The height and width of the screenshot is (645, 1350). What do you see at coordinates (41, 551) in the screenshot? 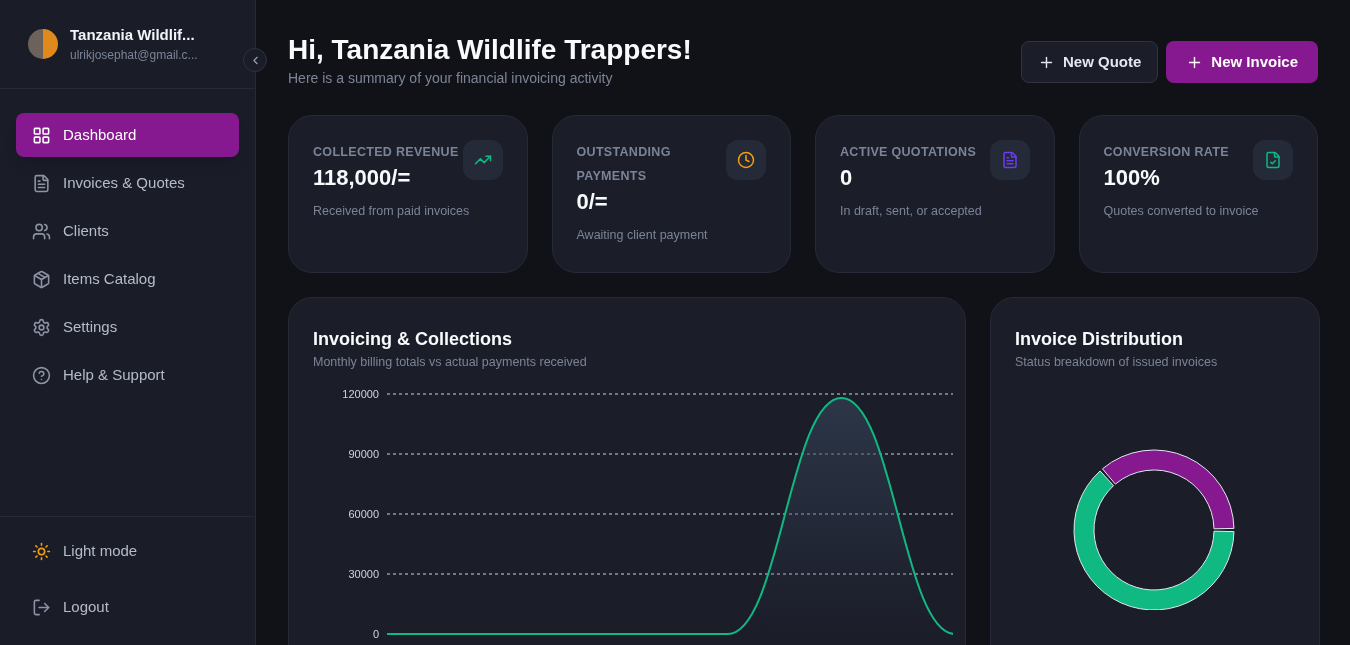
I see `sun-icon` at bounding box center [41, 551].